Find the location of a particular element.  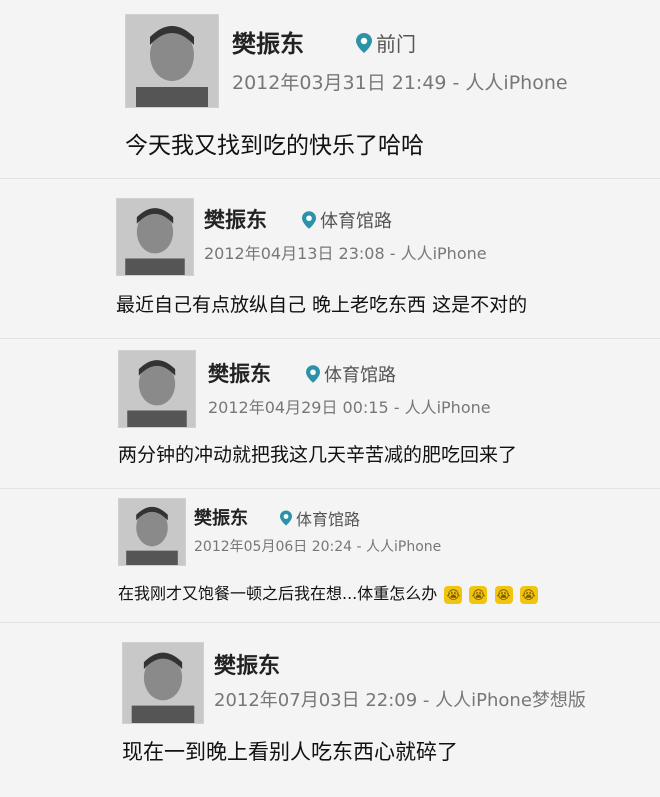

post-timestamp: 2012年03月31日 21:49 - 人人iPhone is located at coordinates (400, 83).